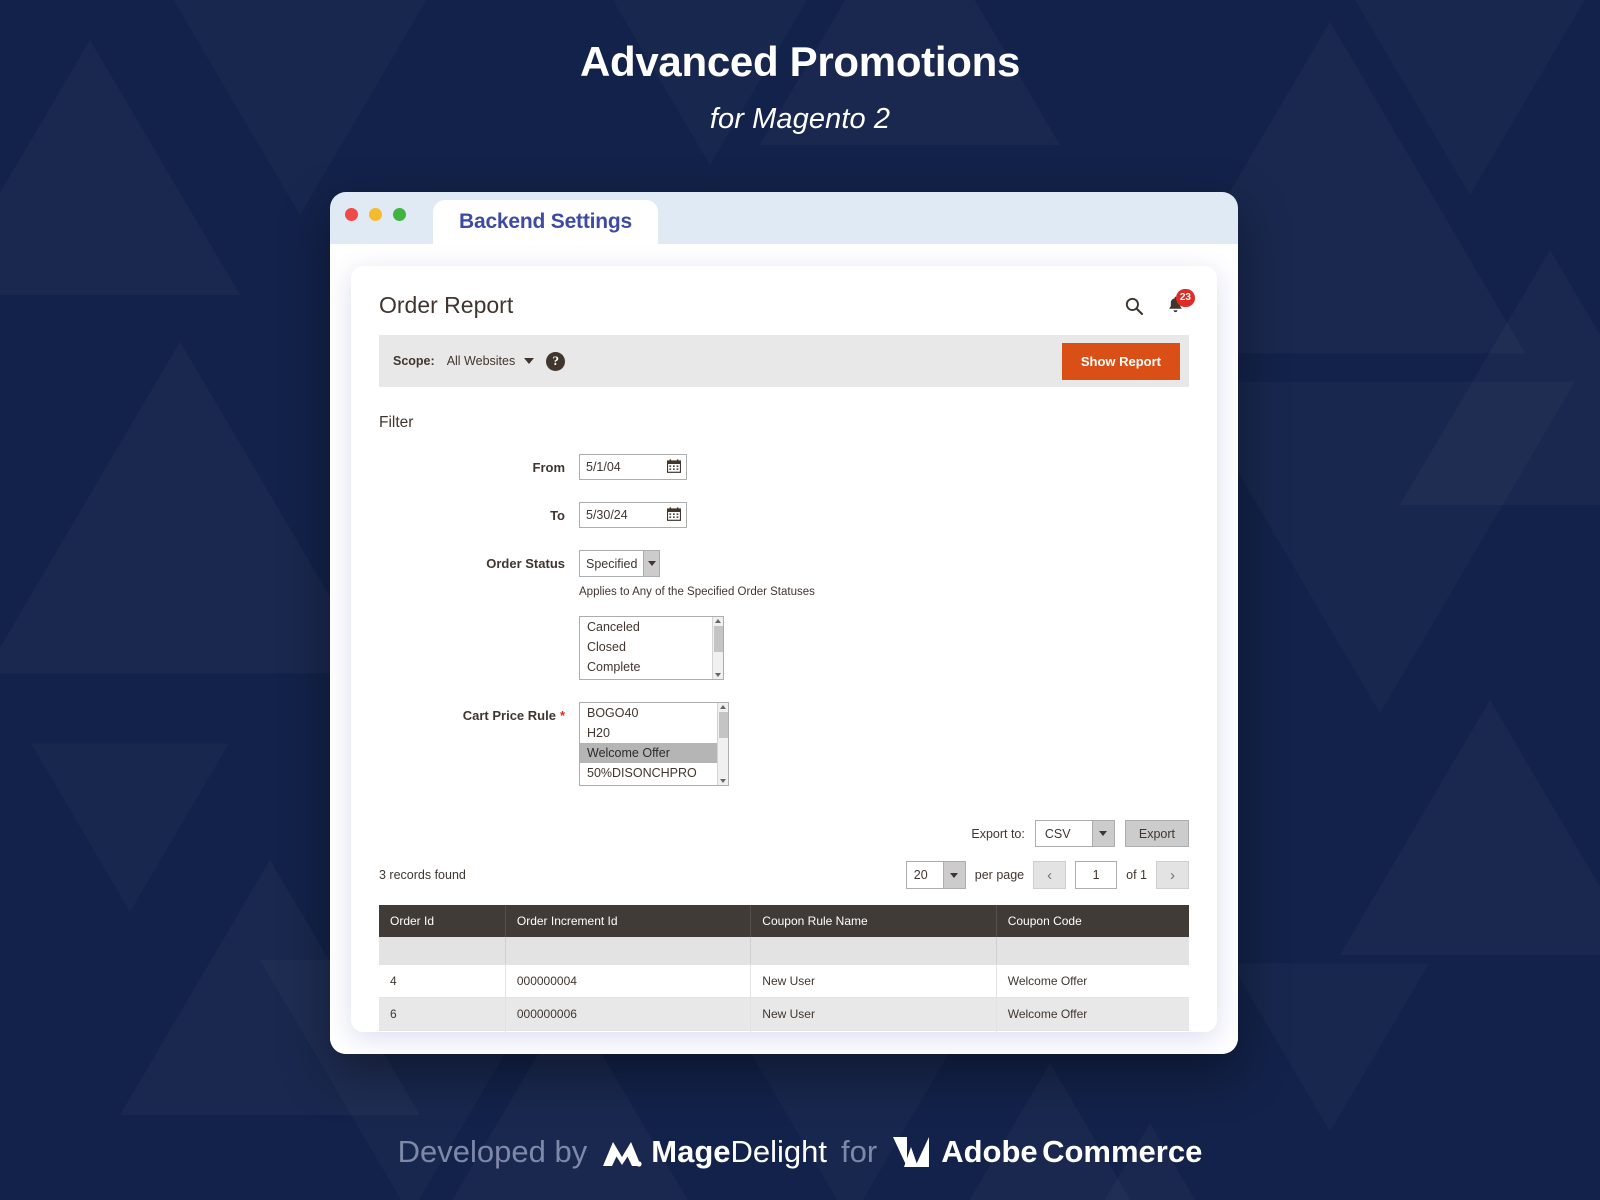  Describe the element at coordinates (935, 875) in the screenshot. I see `per-page-select: 20` at that location.